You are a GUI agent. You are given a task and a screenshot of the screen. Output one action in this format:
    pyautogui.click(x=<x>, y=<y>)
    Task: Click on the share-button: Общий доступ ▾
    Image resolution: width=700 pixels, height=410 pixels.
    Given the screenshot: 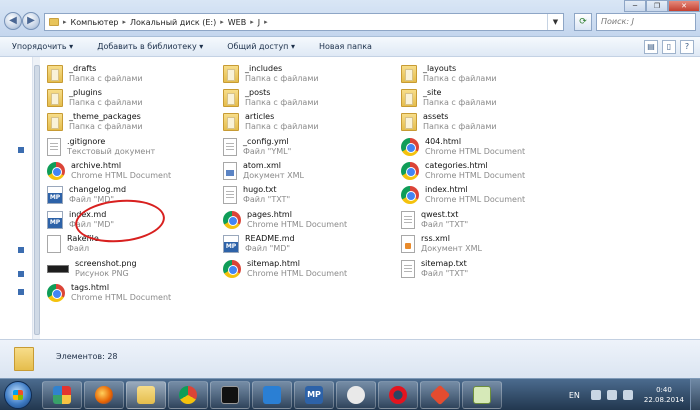 What is the action you would take?
    pyautogui.click(x=261, y=46)
    